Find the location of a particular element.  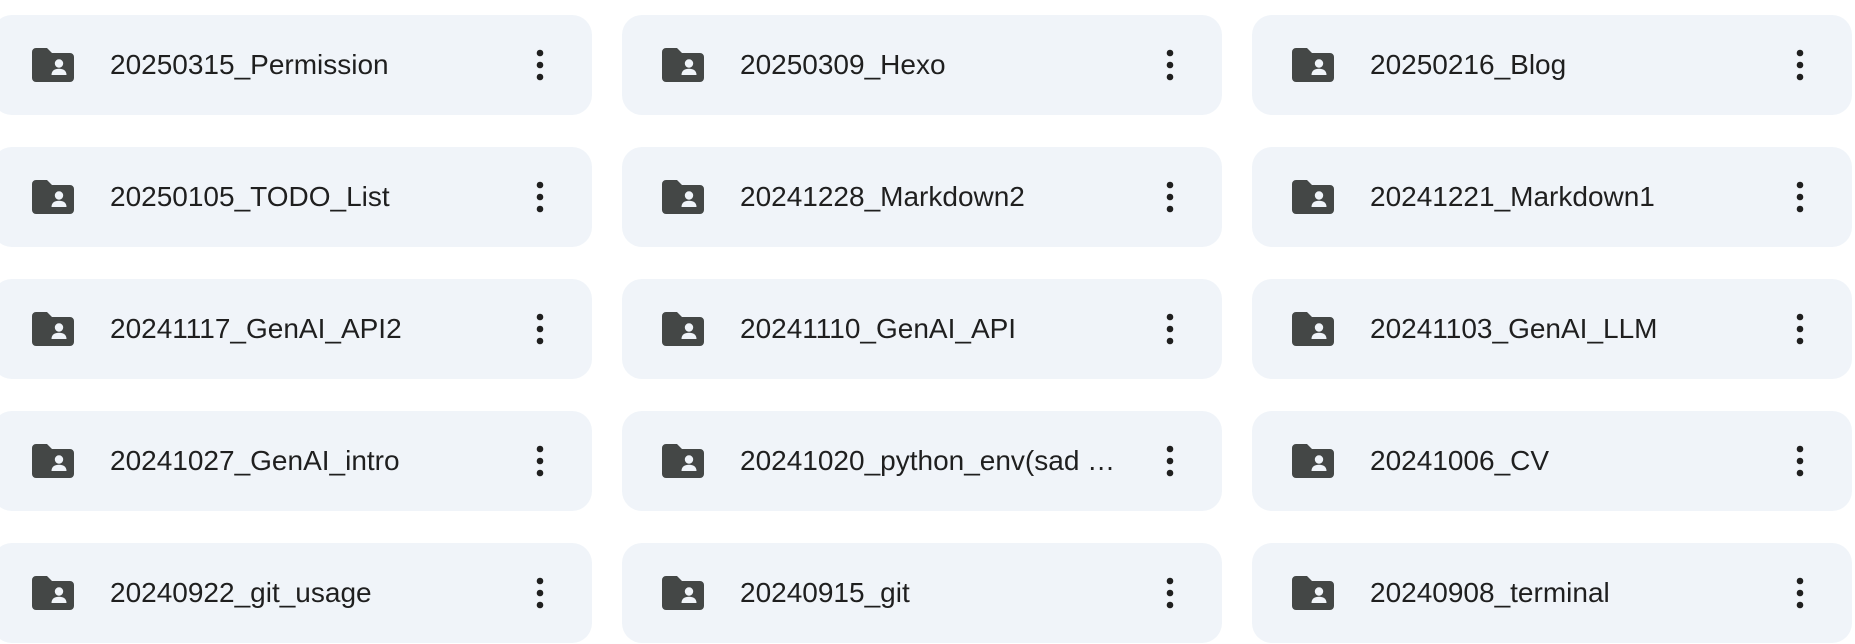

folder-name: 20241117_GenAI_API2 is located at coordinates (256, 328).